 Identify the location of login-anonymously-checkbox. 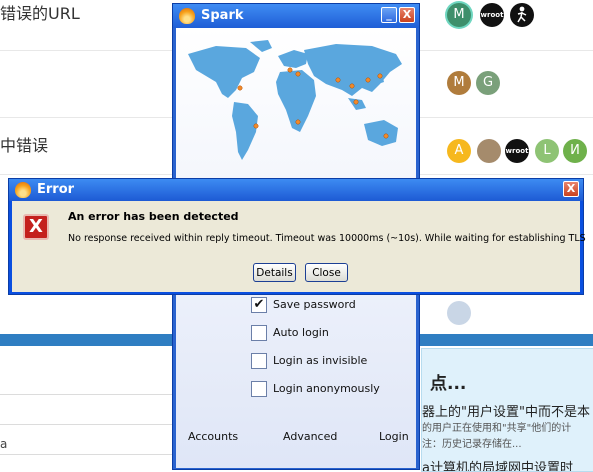
(259, 389).